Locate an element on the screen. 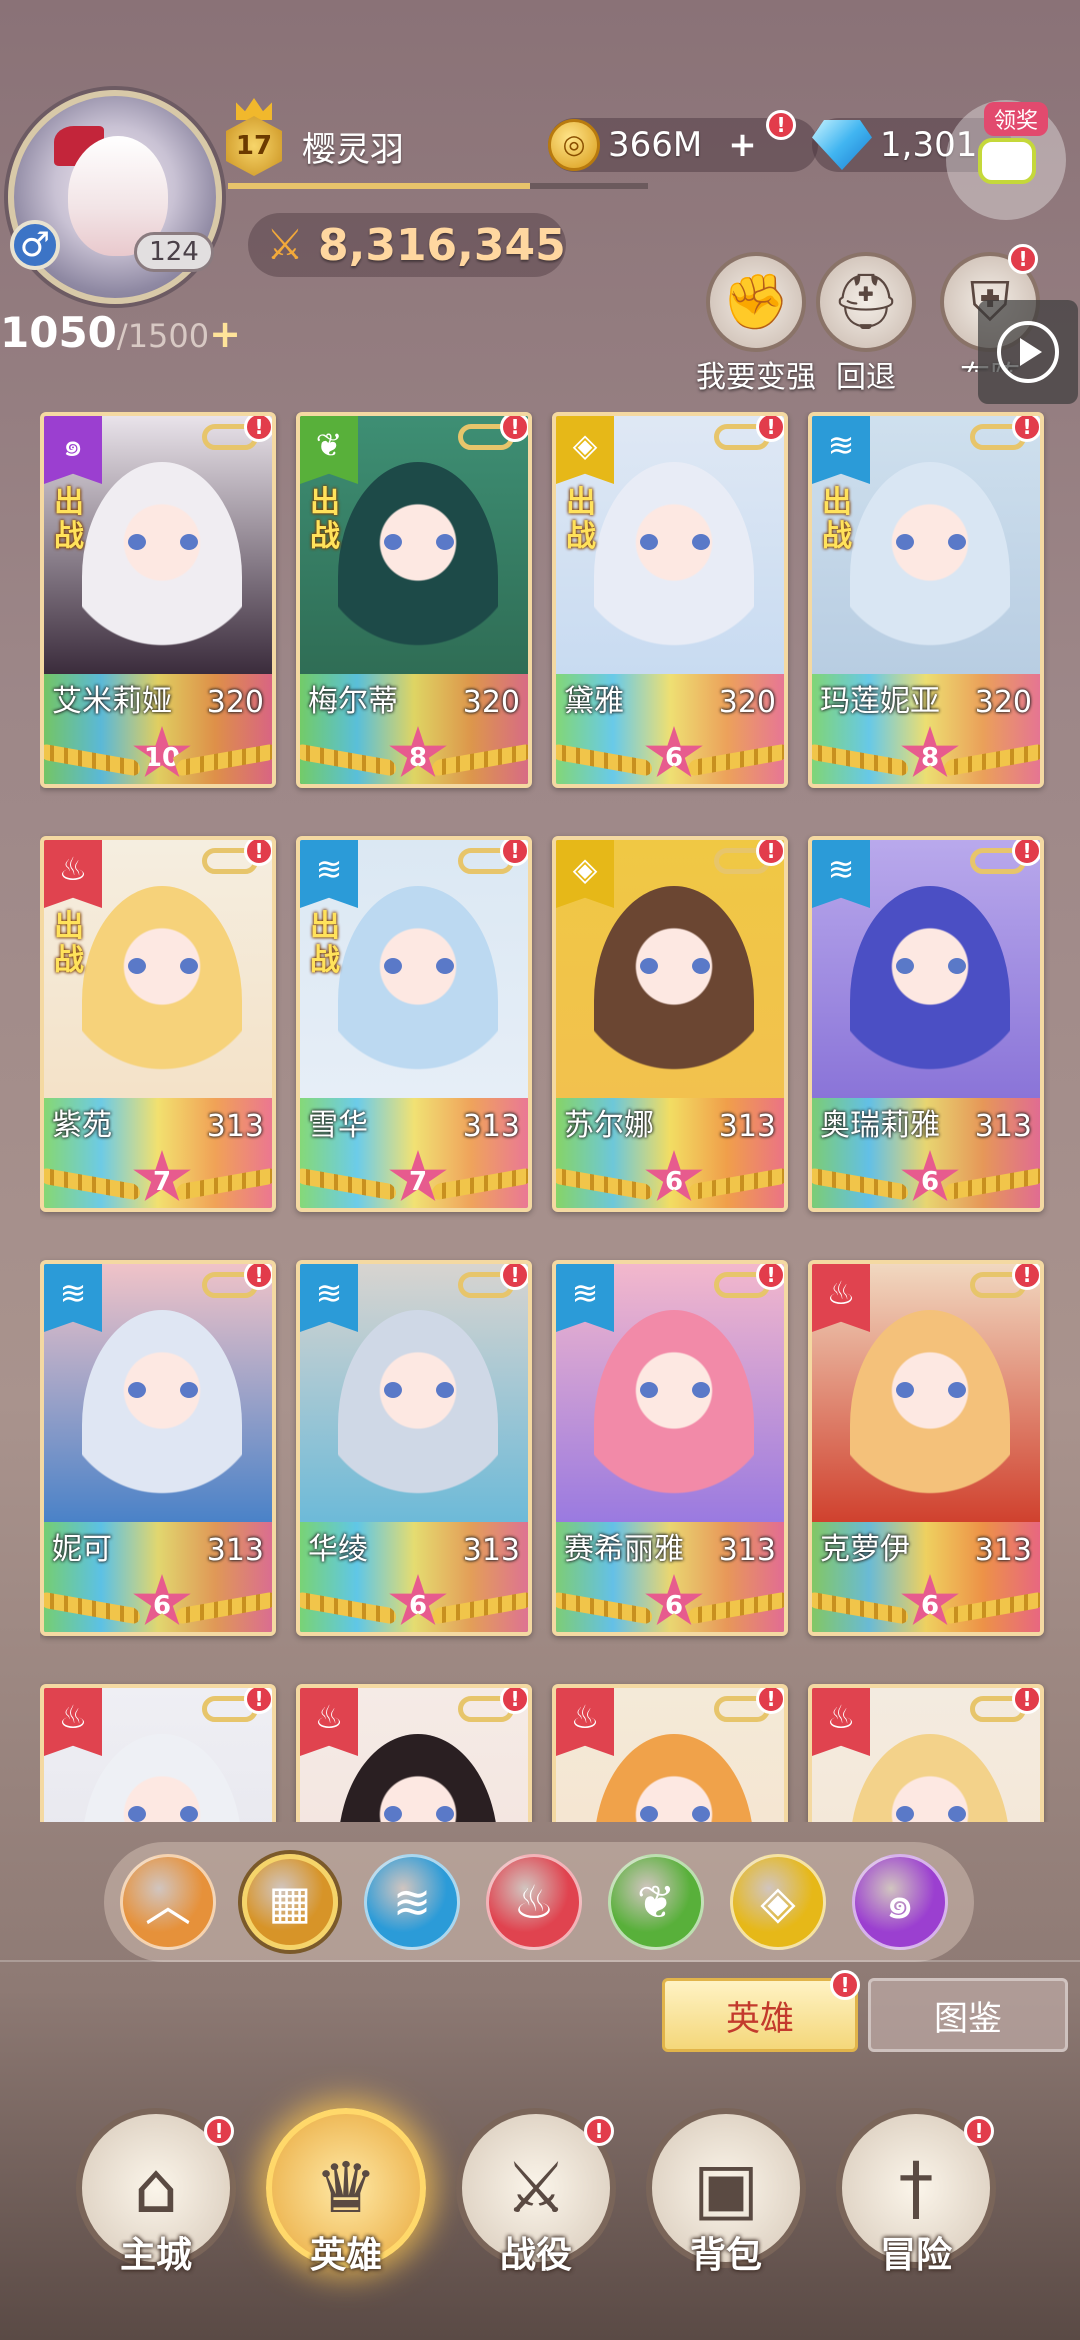 The width and height of the screenshot is (1080, 2340). filter-nature-button: ❦ is located at coordinates (656, 1902).